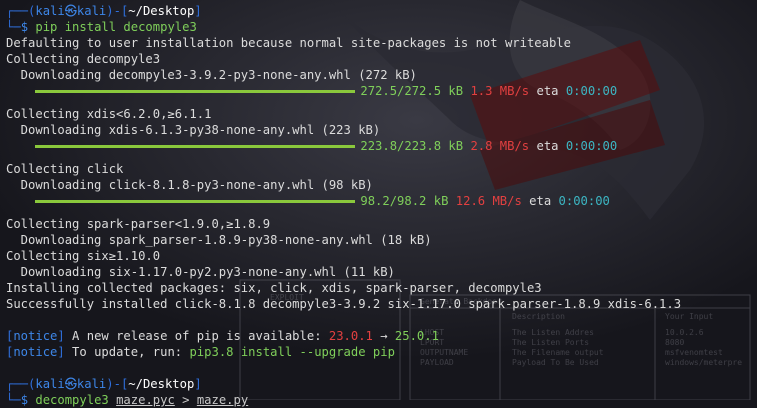 The image size is (757, 408). What do you see at coordinates (381, 91) in the screenshot?
I see `progress-line-decompyle3: 272.5/272.5 kB 1.3 MB/s eta 0:00:00` at bounding box center [381, 91].